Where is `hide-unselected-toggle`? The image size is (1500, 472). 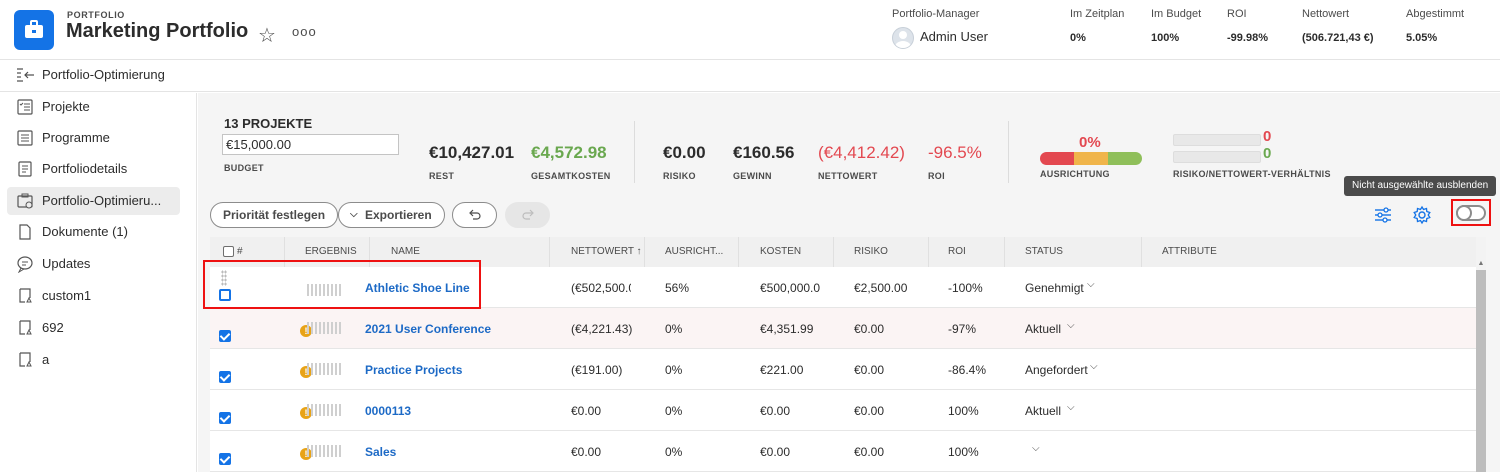 hide-unselected-toggle is located at coordinates (1471, 213).